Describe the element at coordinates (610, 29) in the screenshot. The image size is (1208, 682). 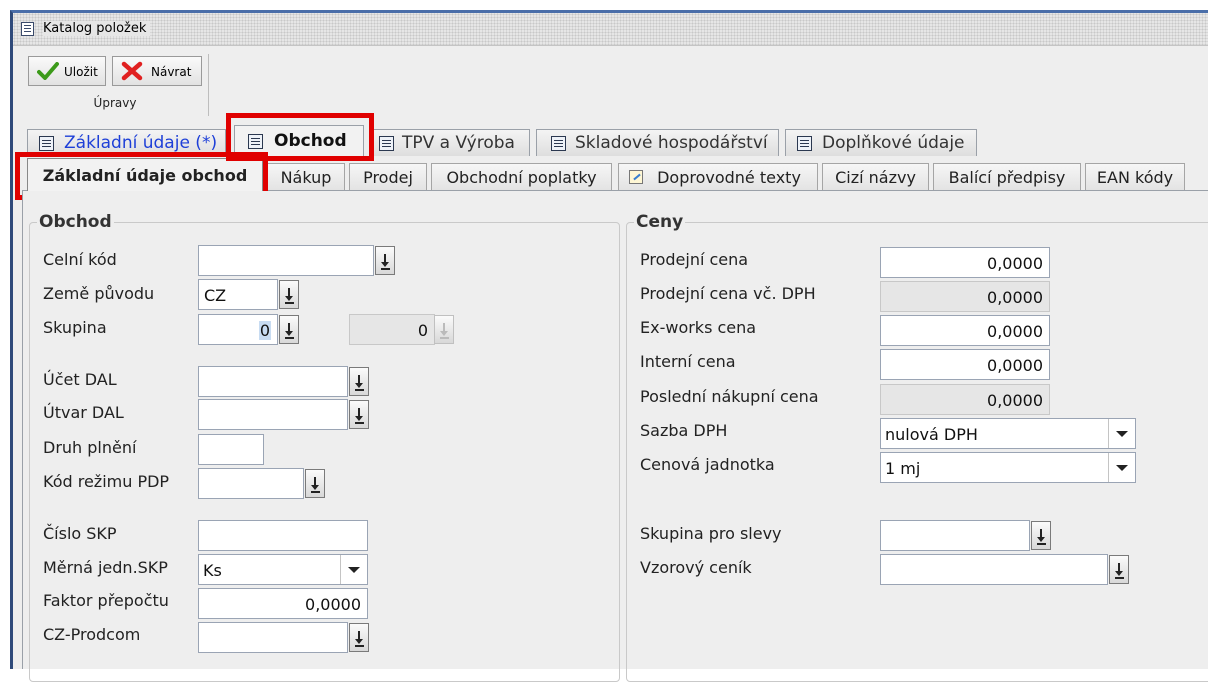
I see `title-bar: Katalog položek` at that location.